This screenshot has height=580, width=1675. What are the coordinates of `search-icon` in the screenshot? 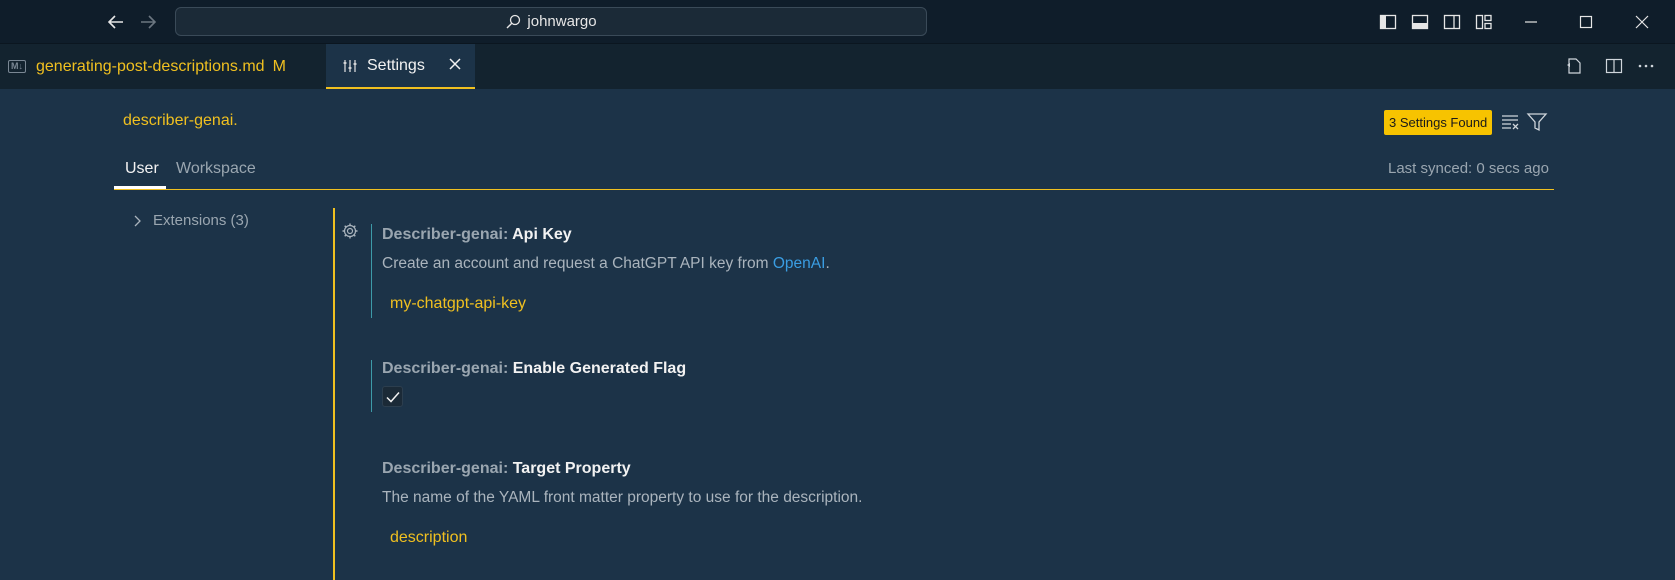 It's located at (513, 21).